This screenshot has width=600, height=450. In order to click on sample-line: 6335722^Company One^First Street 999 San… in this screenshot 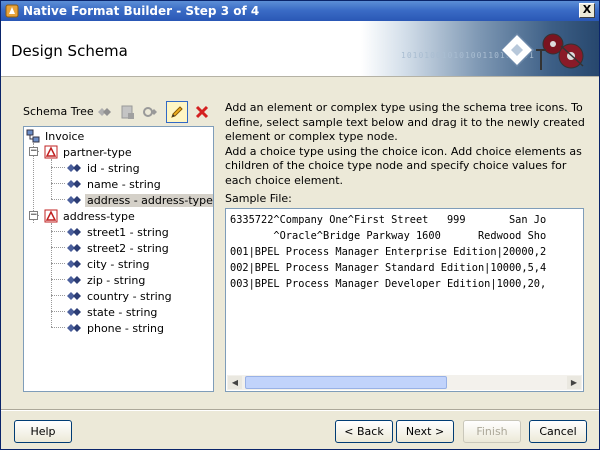, I will do `click(388, 220)`.